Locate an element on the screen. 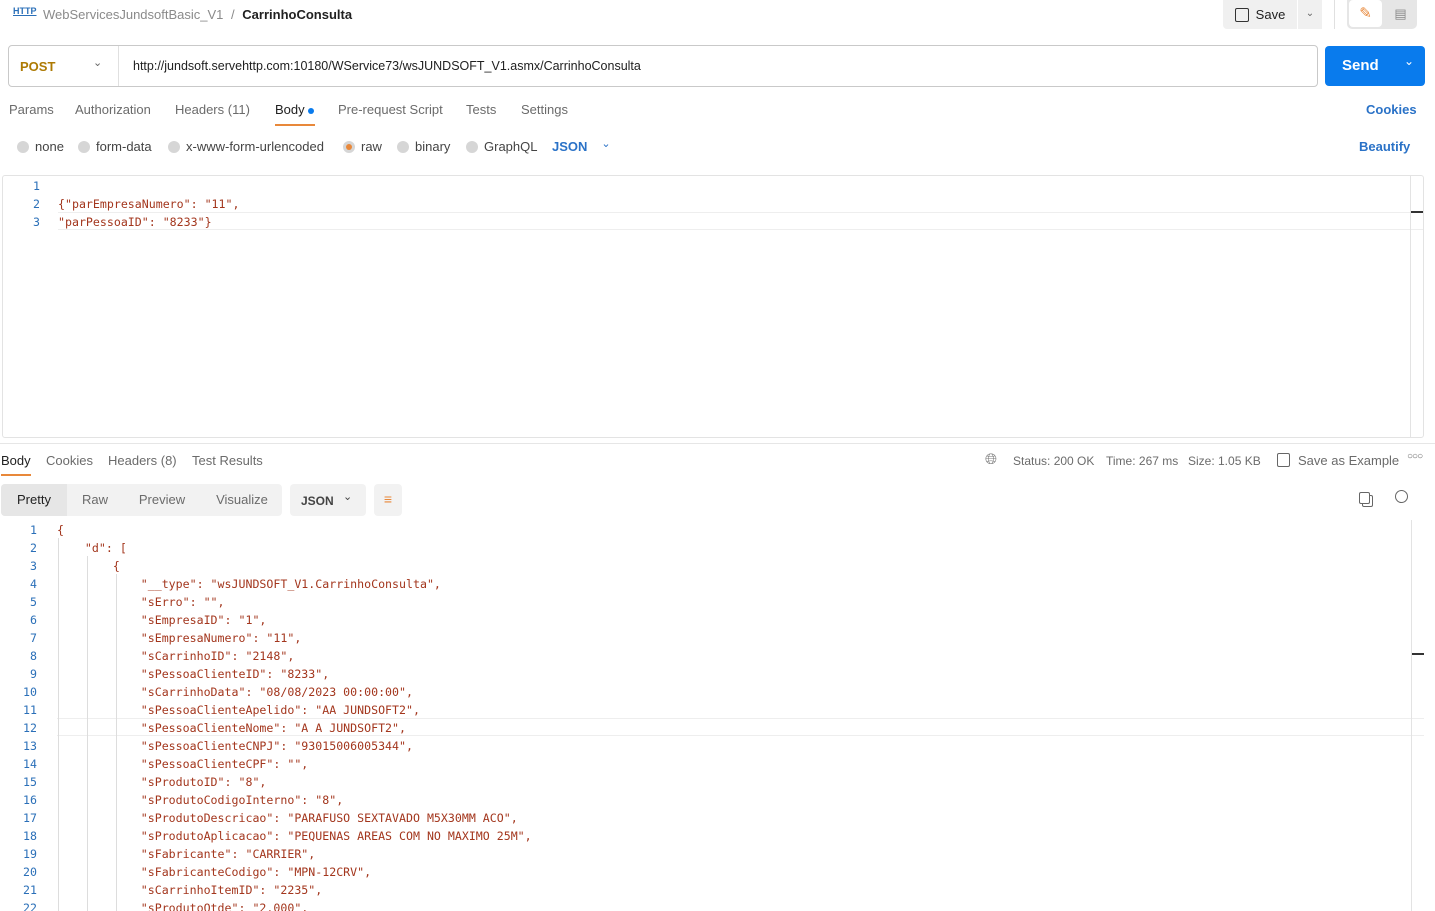  radio-none: none is located at coordinates (40, 146).